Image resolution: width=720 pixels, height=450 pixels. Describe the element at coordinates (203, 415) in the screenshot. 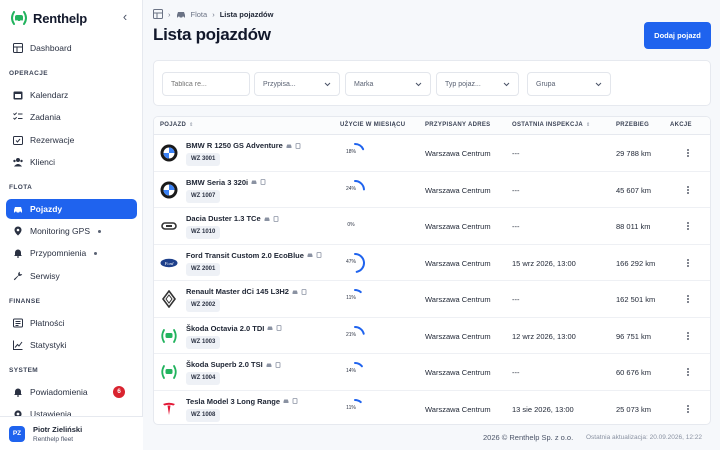

I see `plate-badge: WZ 1008` at that location.